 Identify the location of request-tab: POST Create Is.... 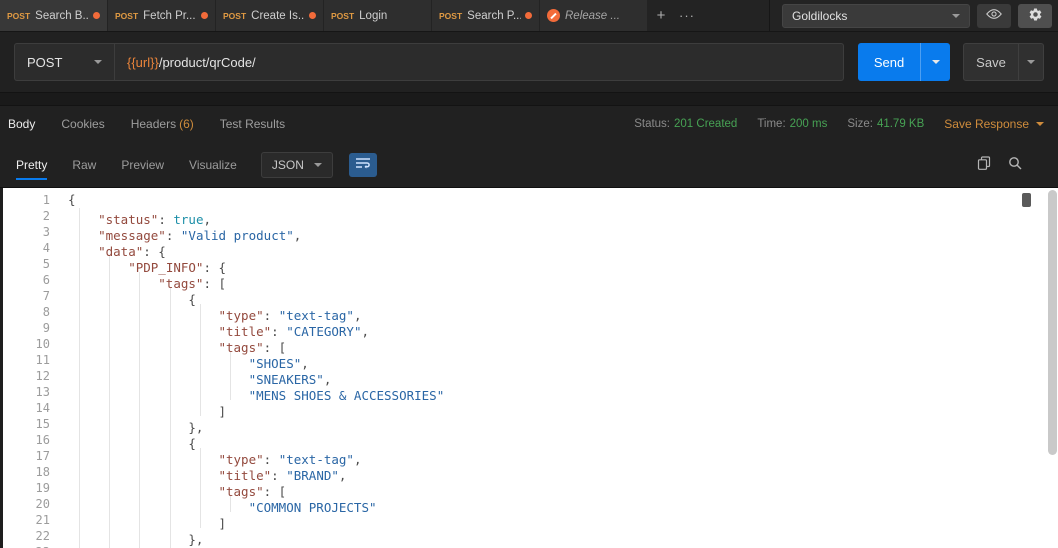
(269, 15).